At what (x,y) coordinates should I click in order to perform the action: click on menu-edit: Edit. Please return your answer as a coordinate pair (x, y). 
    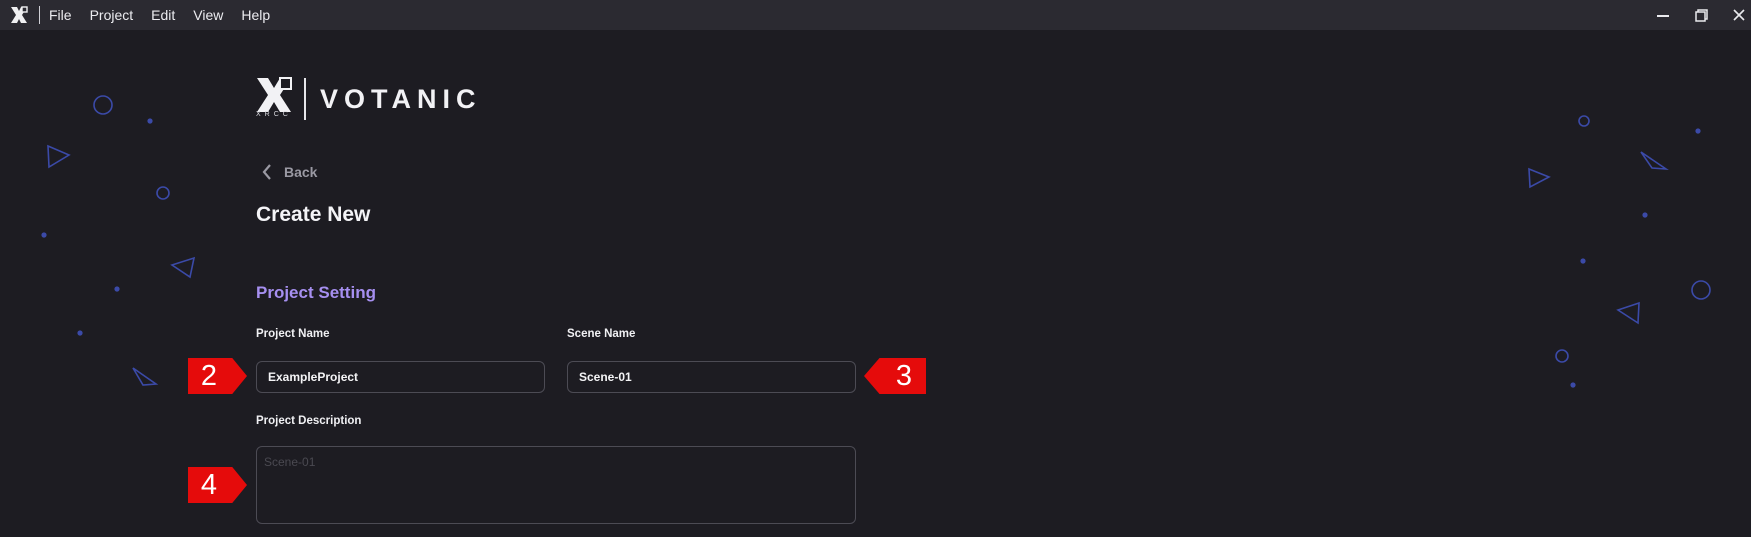
    Looking at the image, I should click on (163, 15).